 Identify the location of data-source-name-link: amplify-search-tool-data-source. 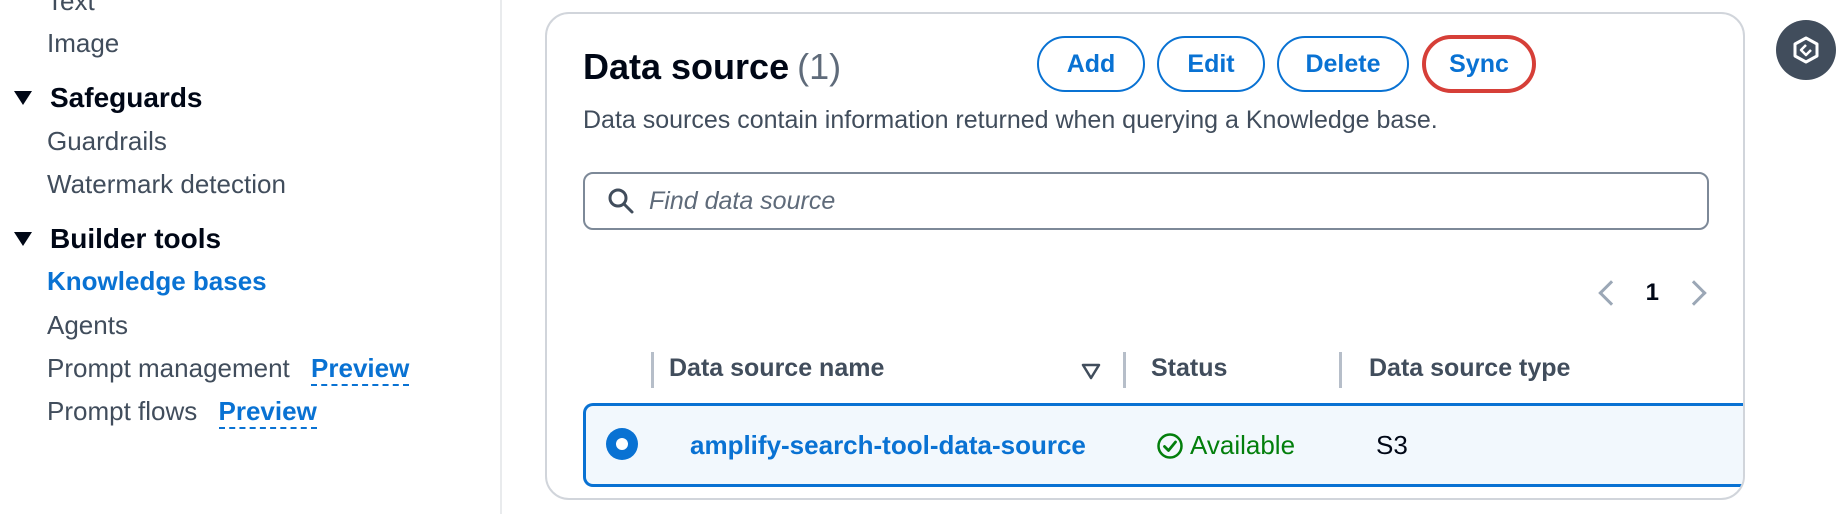
(888, 445).